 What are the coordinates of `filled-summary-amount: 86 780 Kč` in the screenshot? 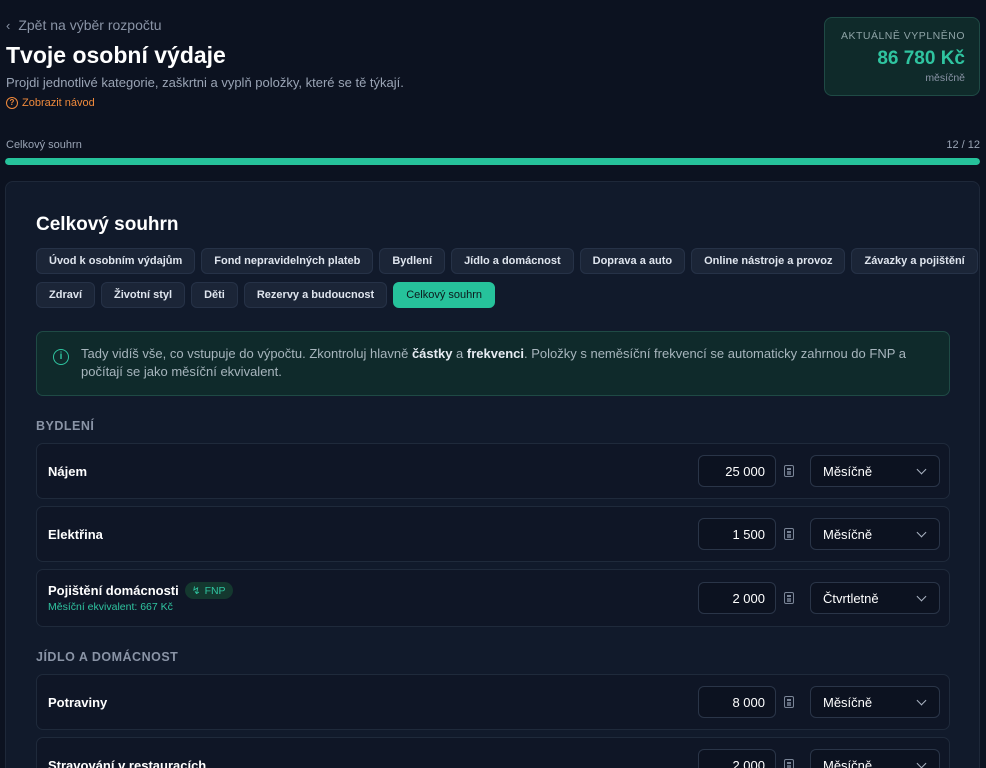 It's located at (921, 58).